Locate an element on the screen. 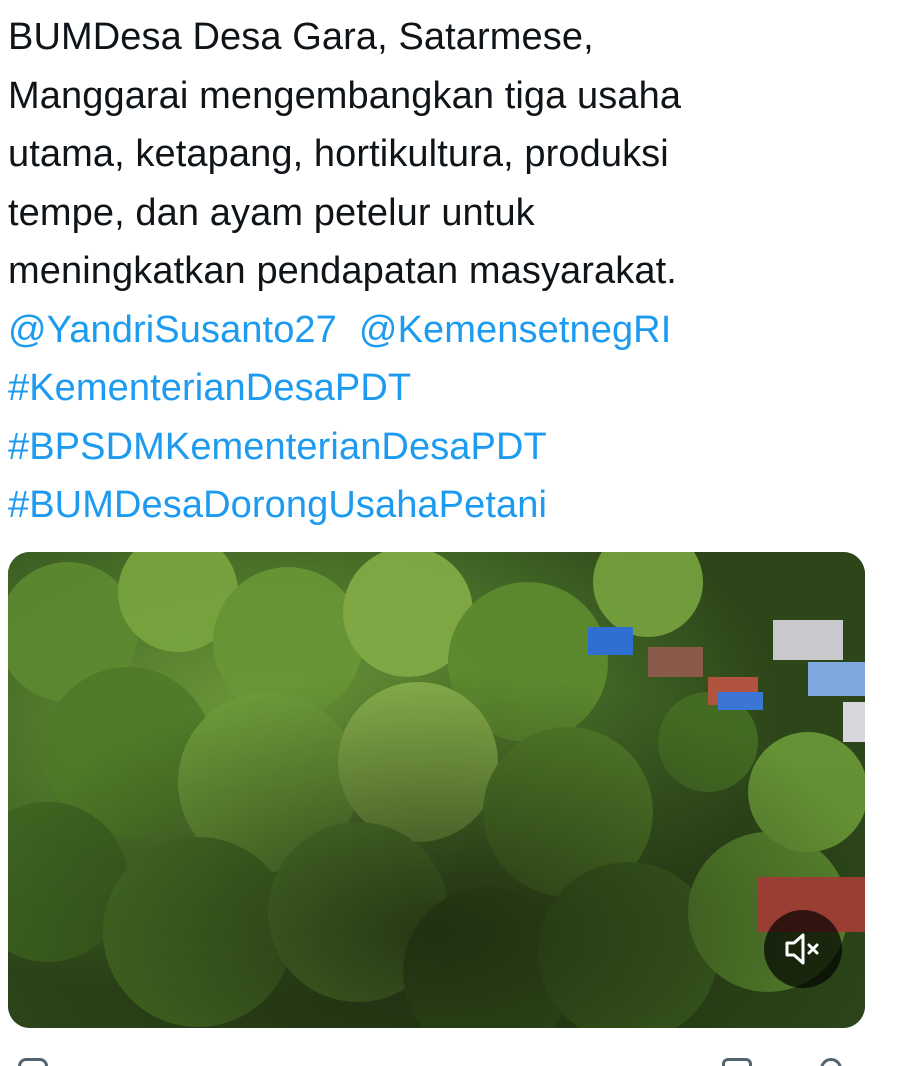  mentions-line: @YandriSusanto27 @KemensetnegRI is located at coordinates (448, 330).